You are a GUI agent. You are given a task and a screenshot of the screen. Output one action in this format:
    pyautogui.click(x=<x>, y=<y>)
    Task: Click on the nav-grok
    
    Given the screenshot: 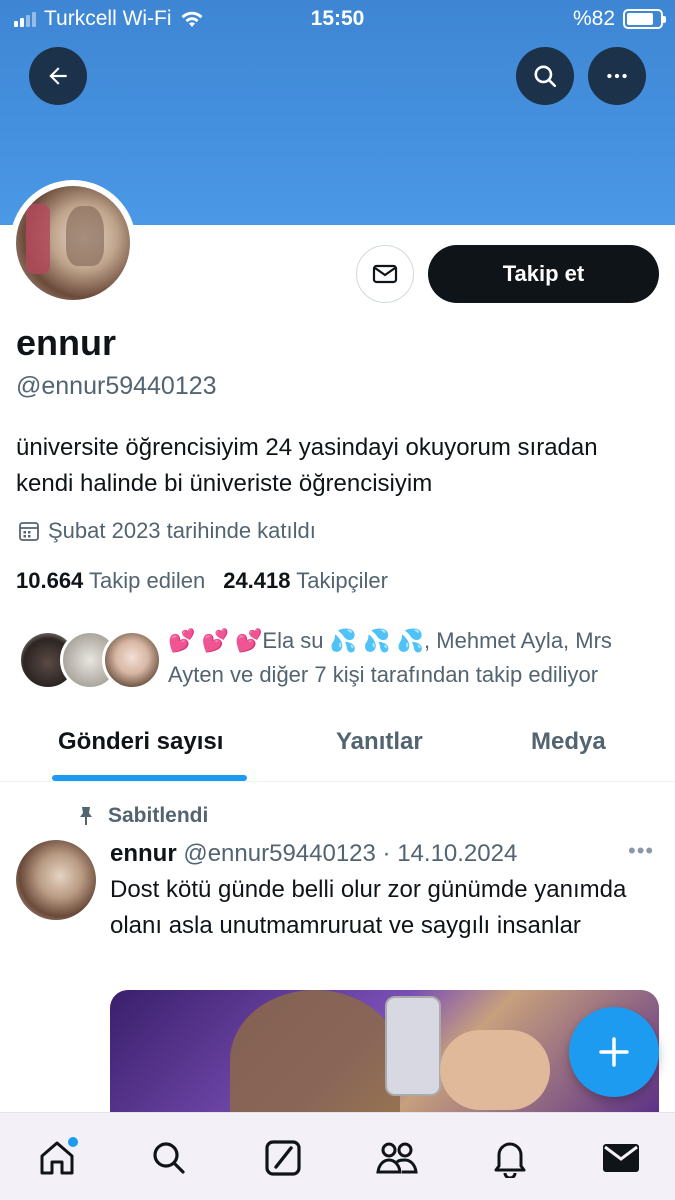 What is the action you would take?
    pyautogui.click(x=283, y=1158)
    